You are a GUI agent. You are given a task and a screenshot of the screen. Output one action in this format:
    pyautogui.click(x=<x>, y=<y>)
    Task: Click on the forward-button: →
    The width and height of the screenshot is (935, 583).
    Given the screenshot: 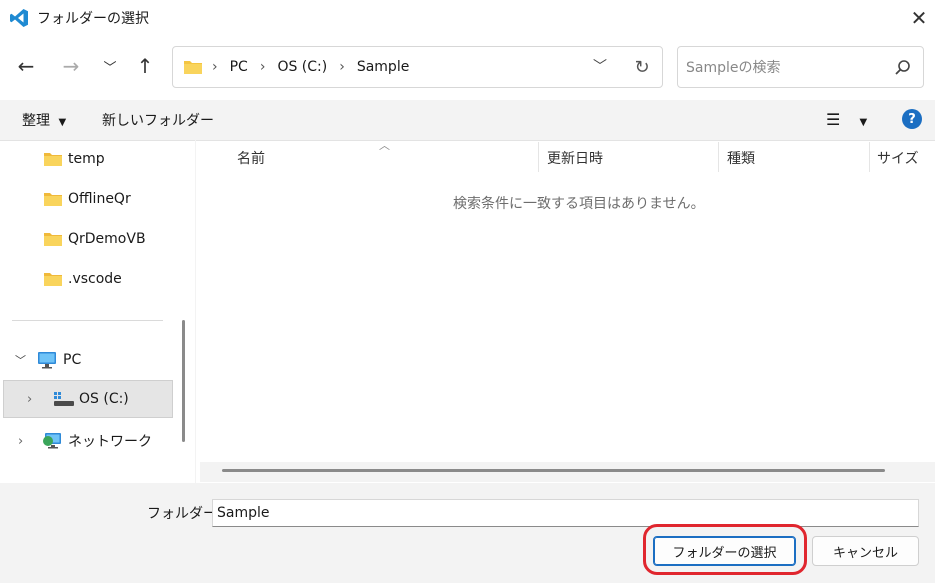 What is the action you would take?
    pyautogui.click(x=71, y=66)
    